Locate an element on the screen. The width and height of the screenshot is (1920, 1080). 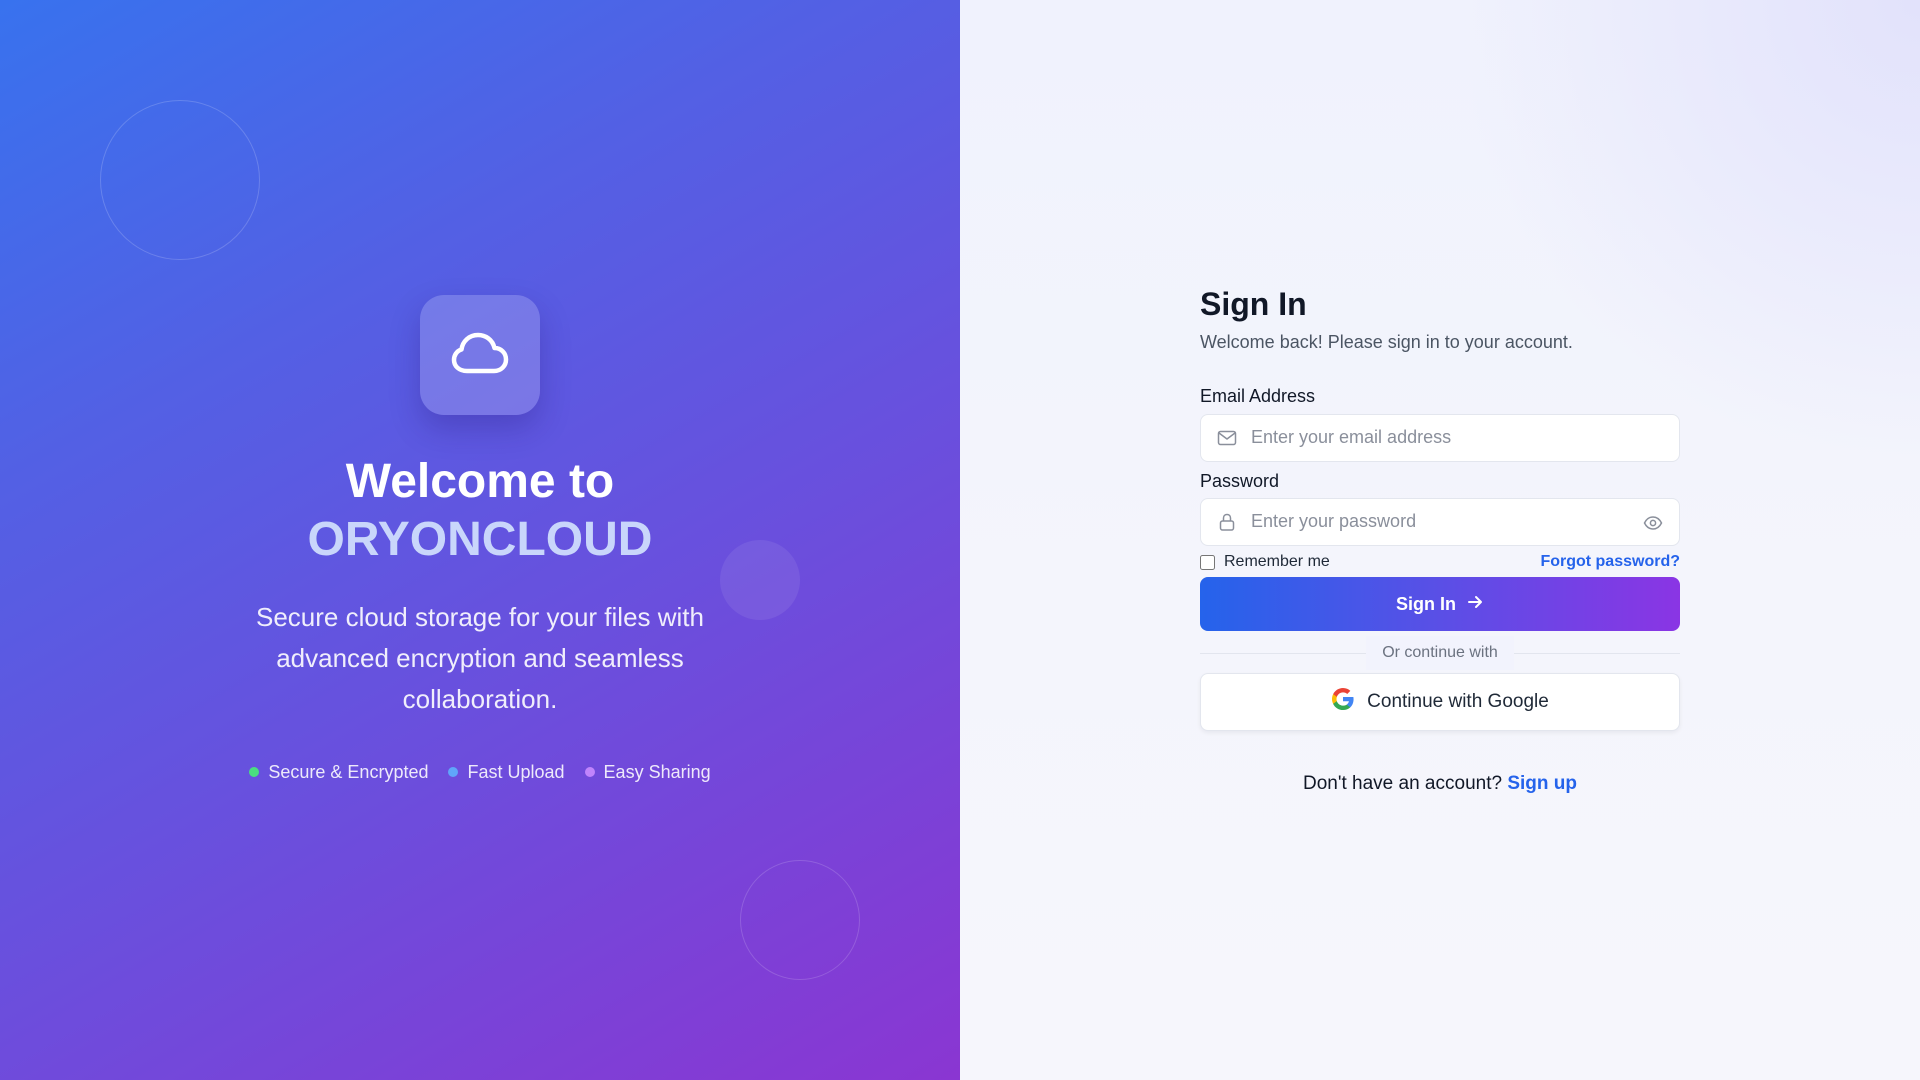
logo-tile is located at coordinates (480, 355).